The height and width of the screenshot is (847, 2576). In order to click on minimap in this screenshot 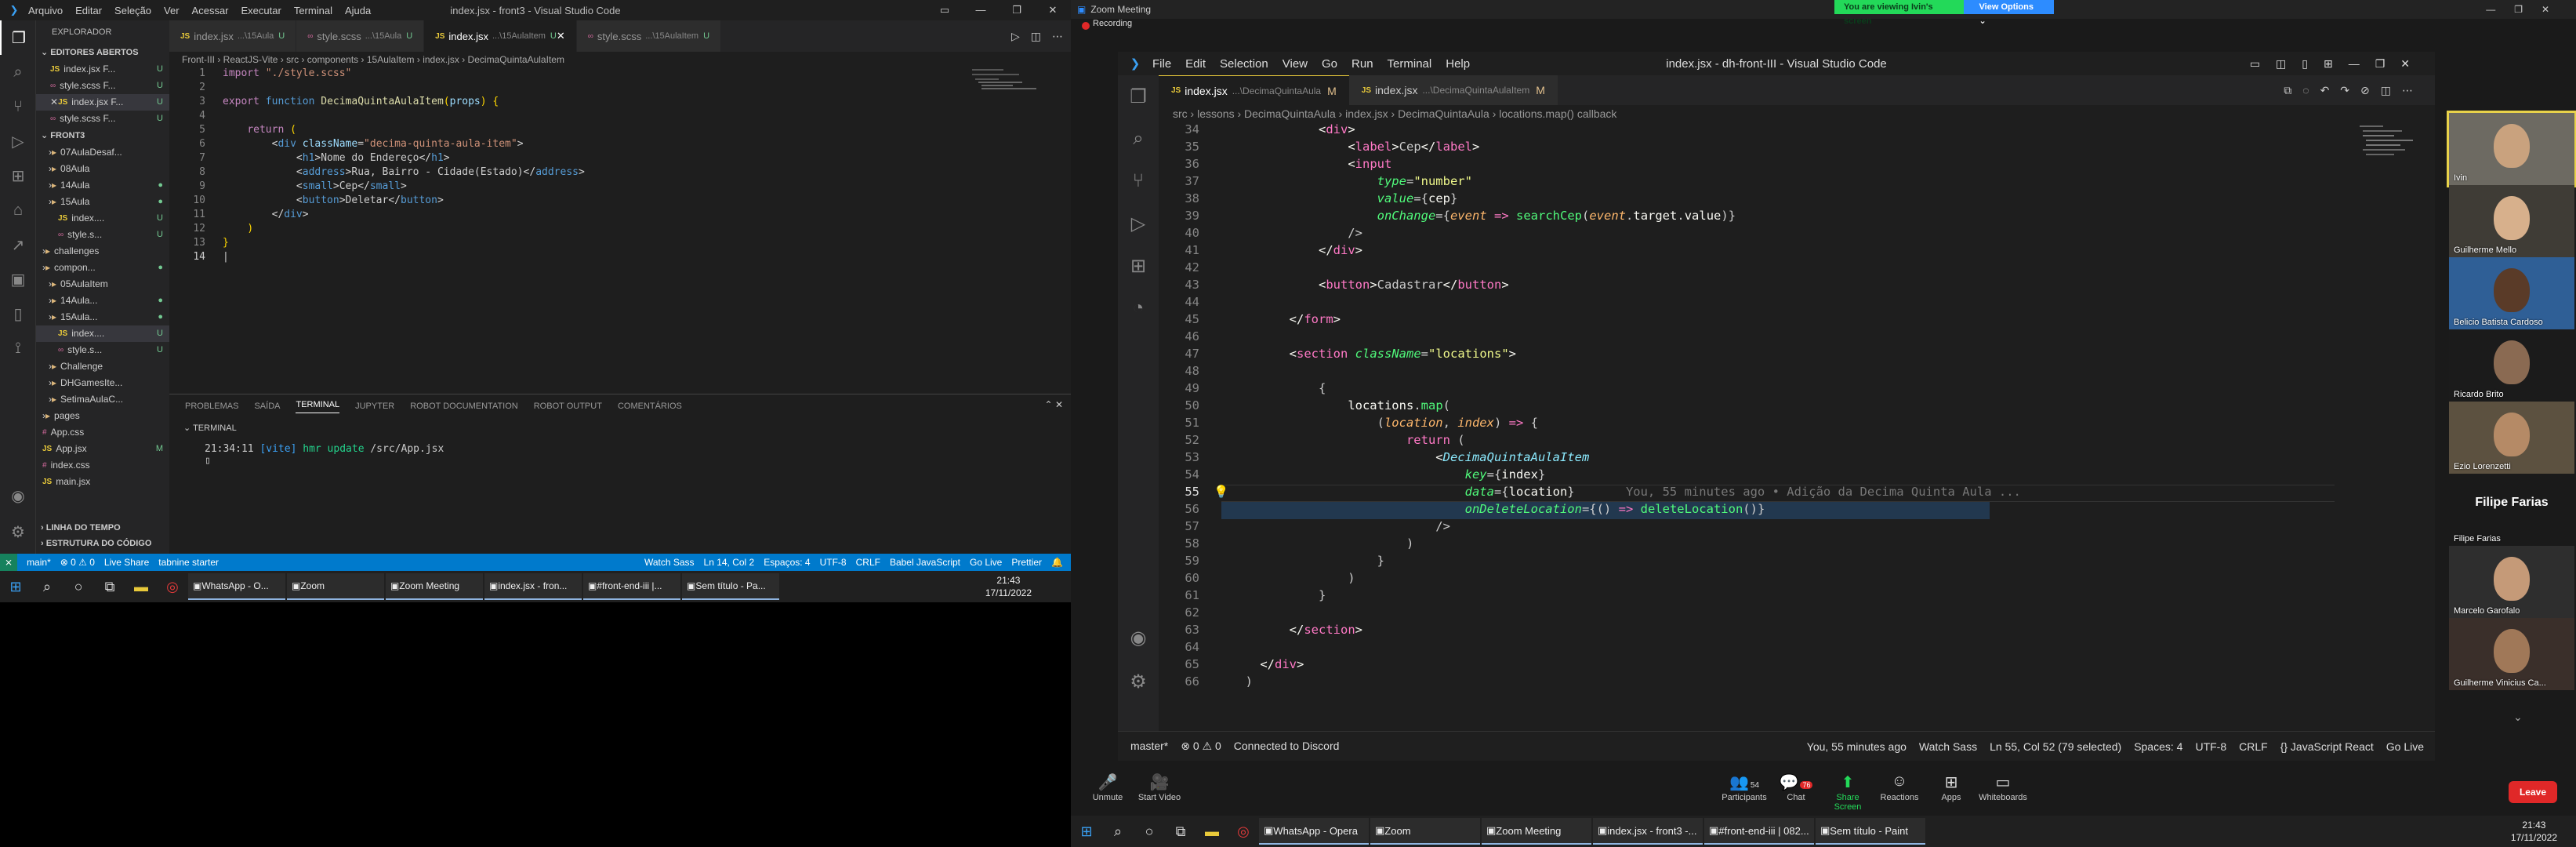, I will do `click(1008, 83)`.